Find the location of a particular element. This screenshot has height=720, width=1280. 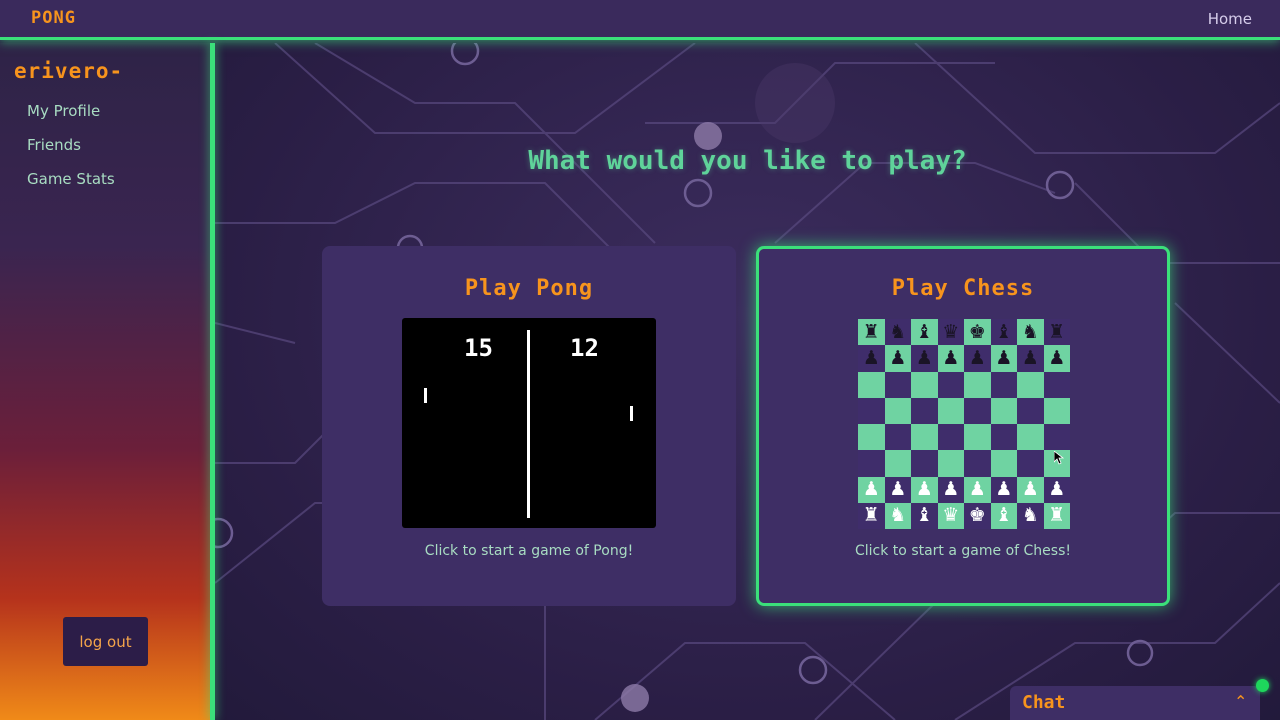

pong-paddle-left is located at coordinates (425, 395).